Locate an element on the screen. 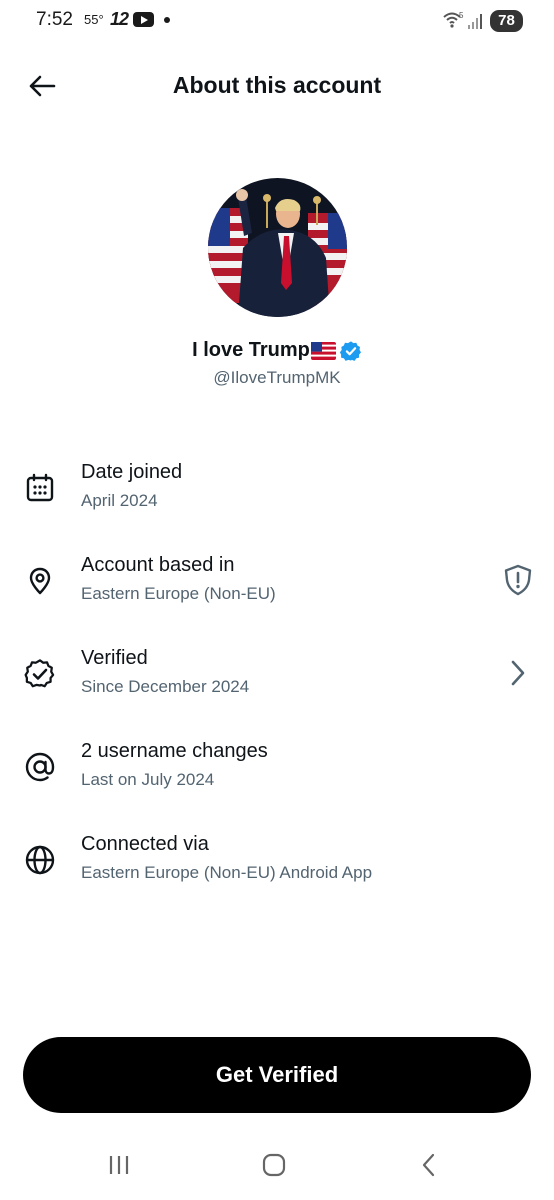  info-row-username-changes: 2 username changes Last on July 2024 is located at coordinates (277, 775).